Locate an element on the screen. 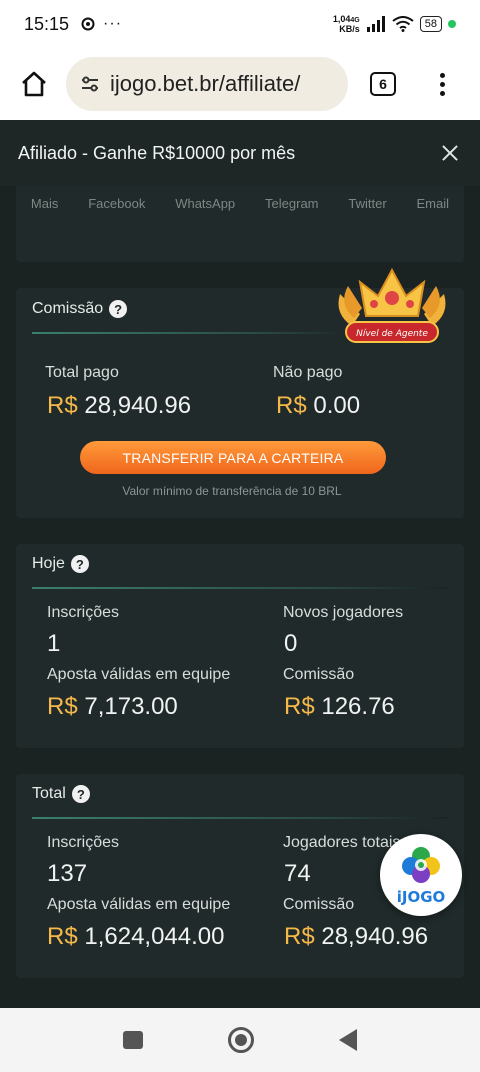  total-signups-label: Inscrições is located at coordinates (83, 842).